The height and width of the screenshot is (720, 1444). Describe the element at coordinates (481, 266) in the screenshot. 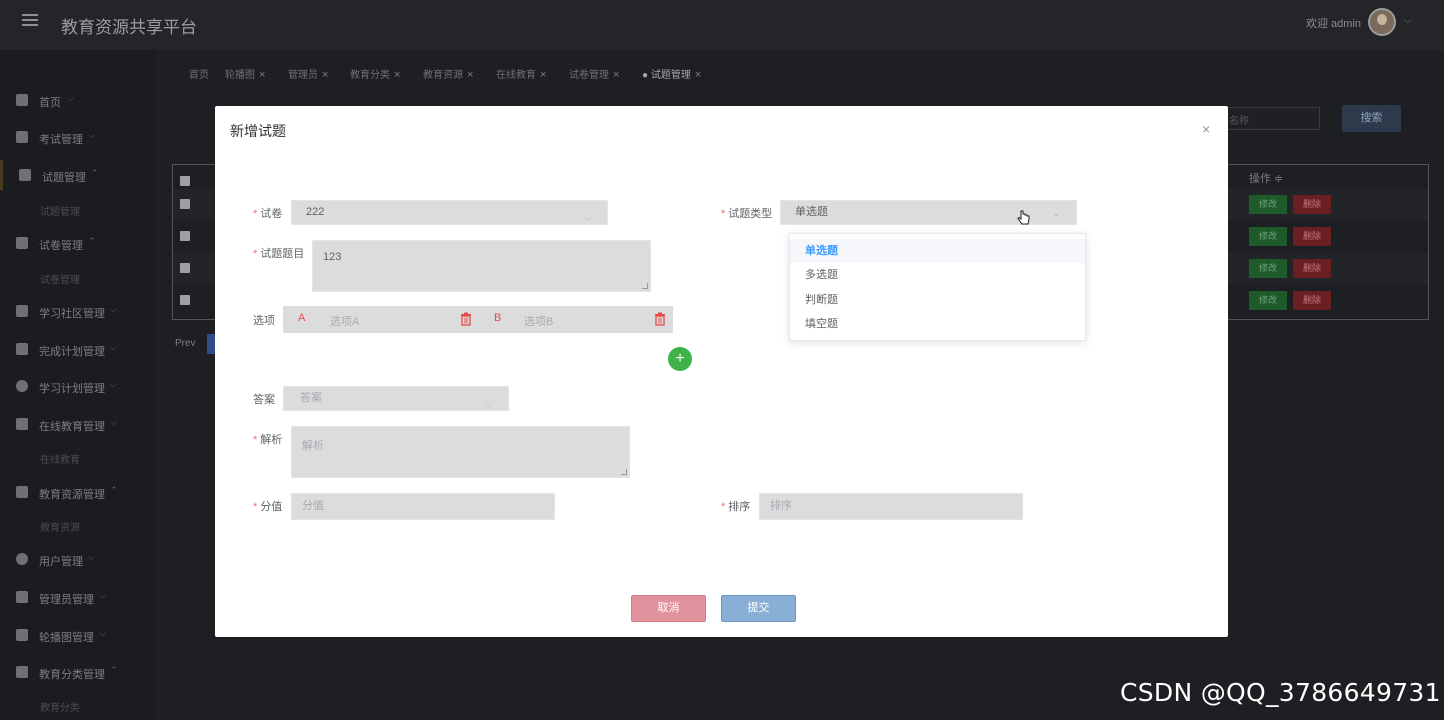

I see `question-title-textarea: 123` at that location.